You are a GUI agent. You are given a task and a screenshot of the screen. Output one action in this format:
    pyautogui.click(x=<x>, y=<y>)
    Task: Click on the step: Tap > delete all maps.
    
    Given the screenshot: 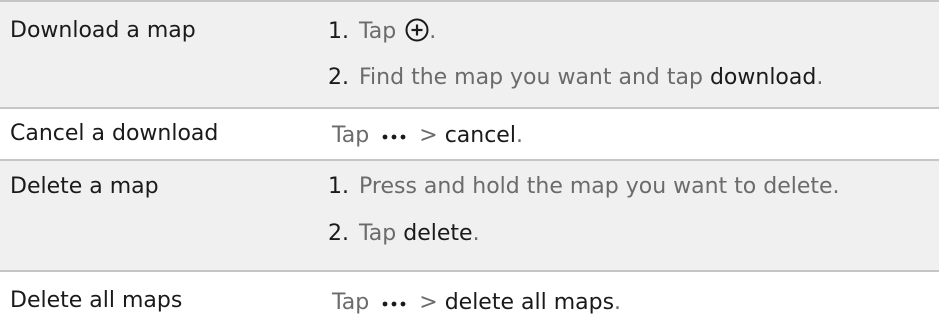 What is the action you would take?
    pyautogui.click(x=477, y=301)
    